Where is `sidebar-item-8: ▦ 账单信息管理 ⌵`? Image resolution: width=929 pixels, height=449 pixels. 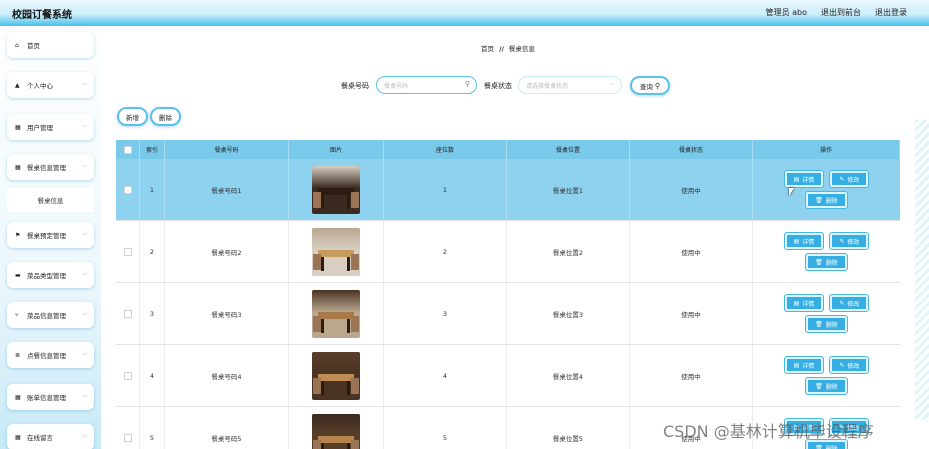 sidebar-item-8: ▦ 账单信息管理 ⌵ is located at coordinates (50, 397).